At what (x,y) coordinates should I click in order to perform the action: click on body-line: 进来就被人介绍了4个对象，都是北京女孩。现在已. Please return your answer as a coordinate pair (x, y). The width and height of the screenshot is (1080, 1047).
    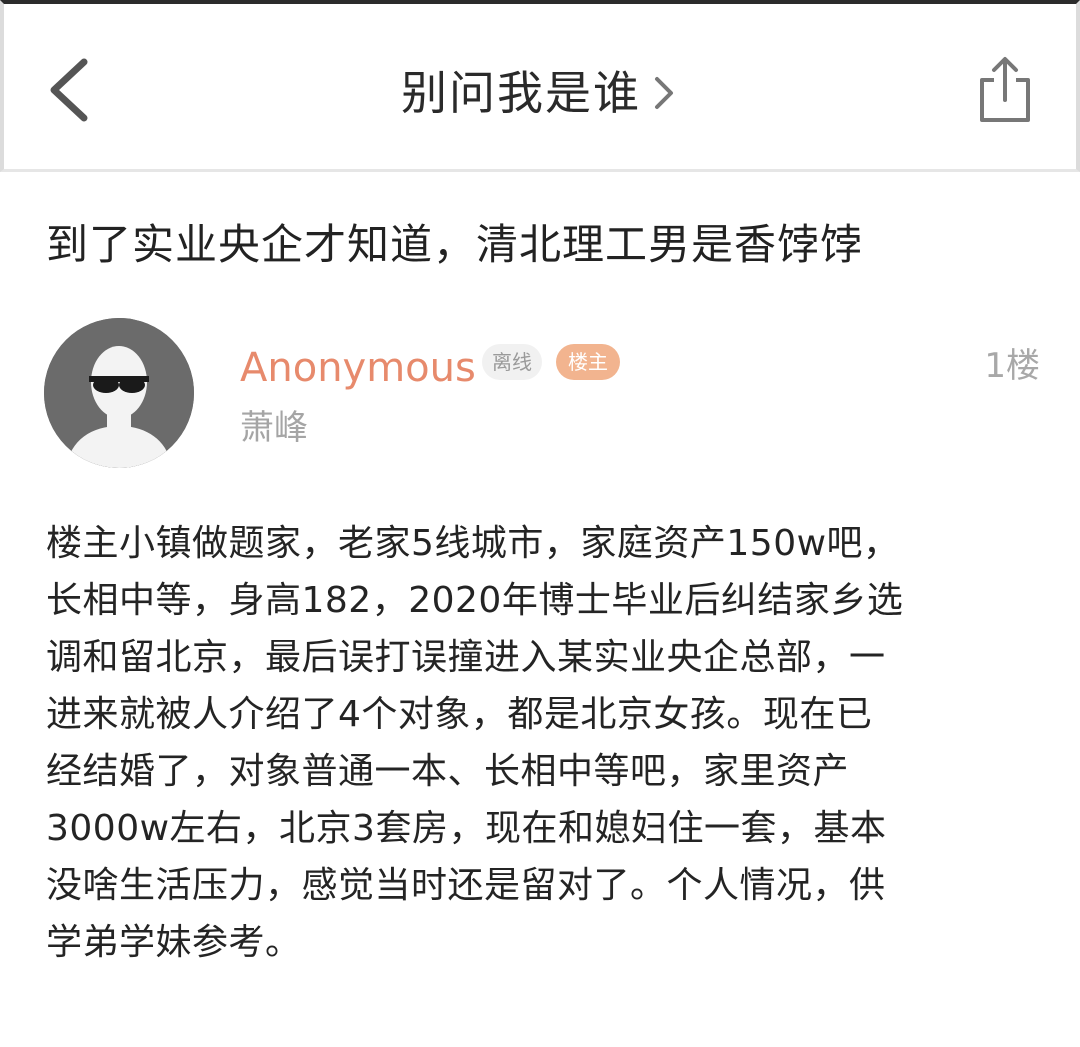
    Looking at the image, I should click on (459, 714).